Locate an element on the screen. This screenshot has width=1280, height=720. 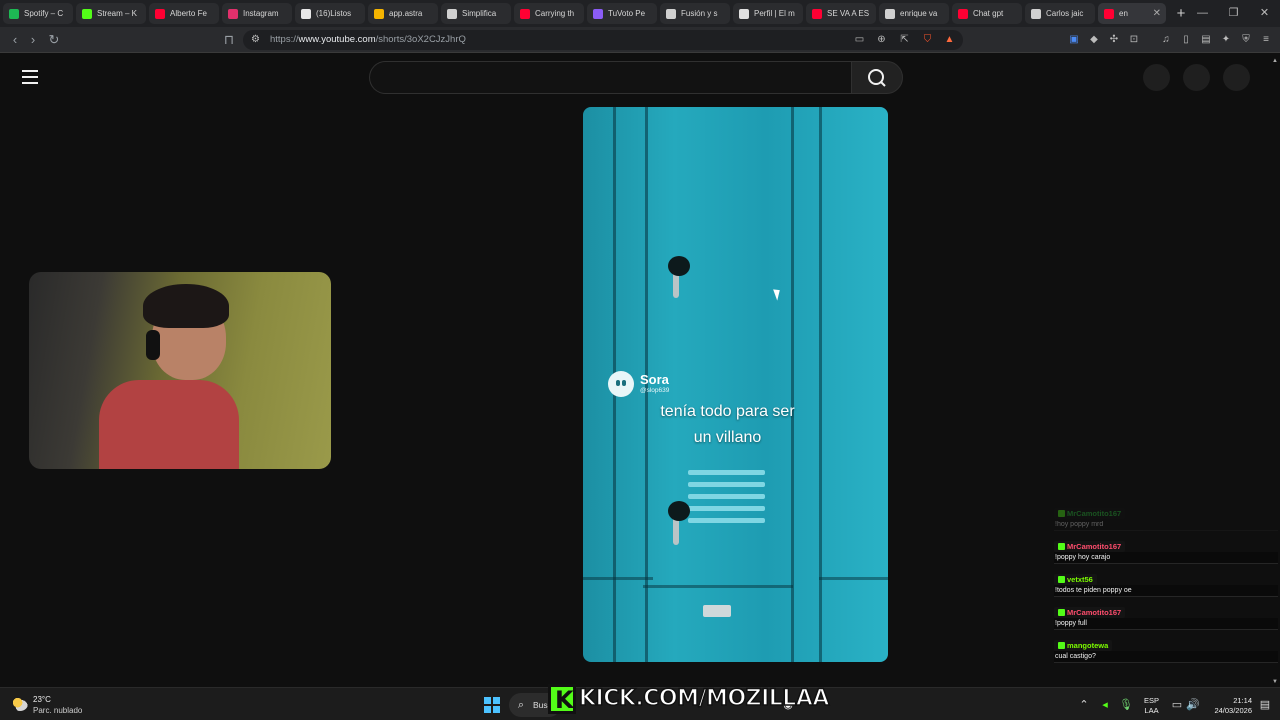
sidebar-icon: ▯ is located at coordinates (1186, 40).